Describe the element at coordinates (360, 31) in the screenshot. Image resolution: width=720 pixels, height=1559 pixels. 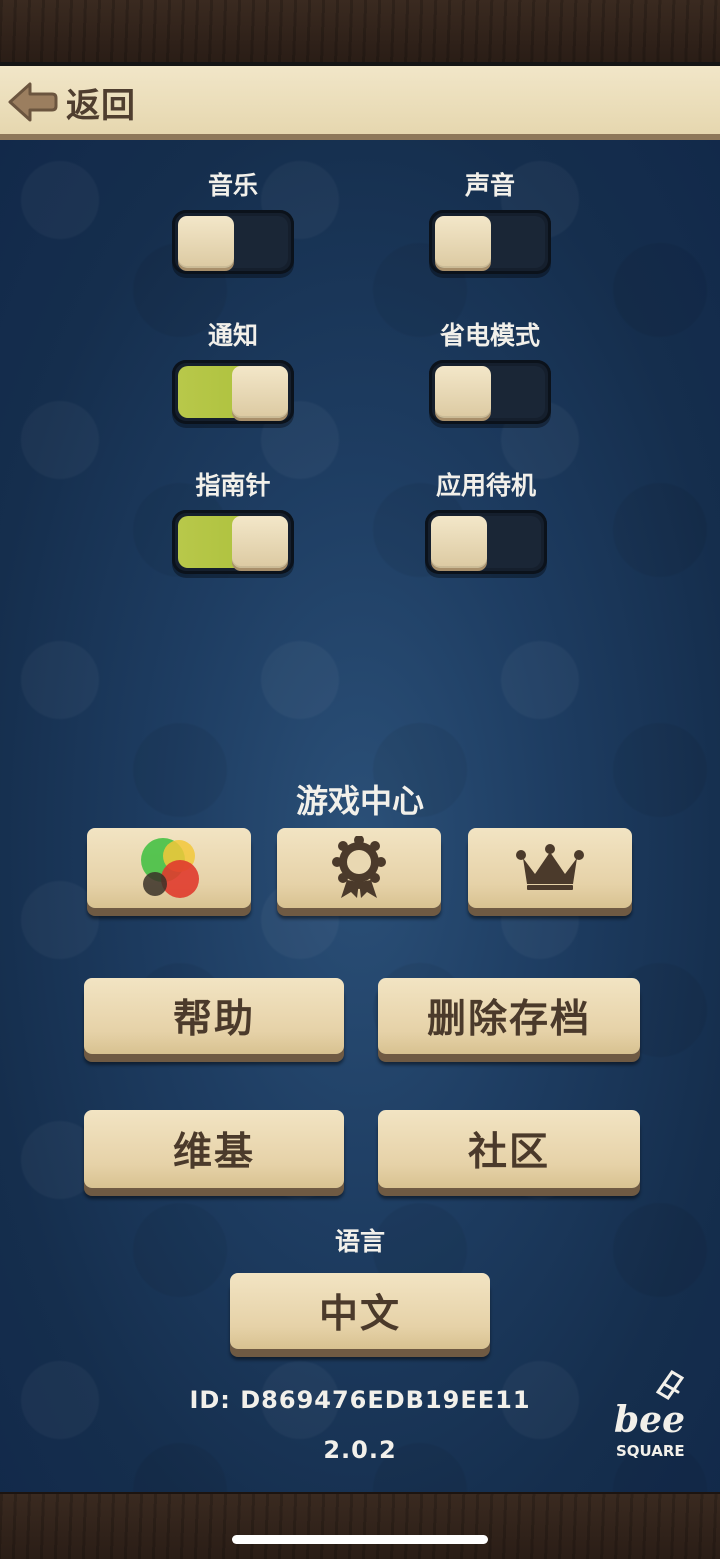
I see `top-wood-frame` at that location.